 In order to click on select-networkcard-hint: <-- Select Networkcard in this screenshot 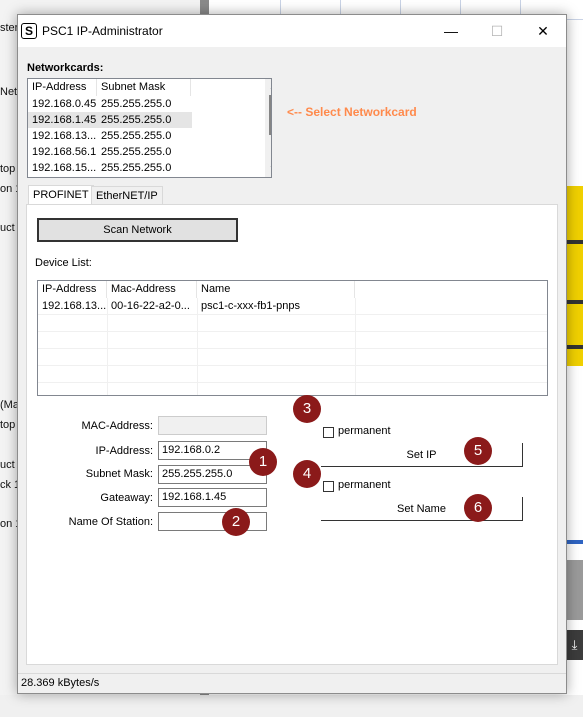, I will do `click(352, 112)`.